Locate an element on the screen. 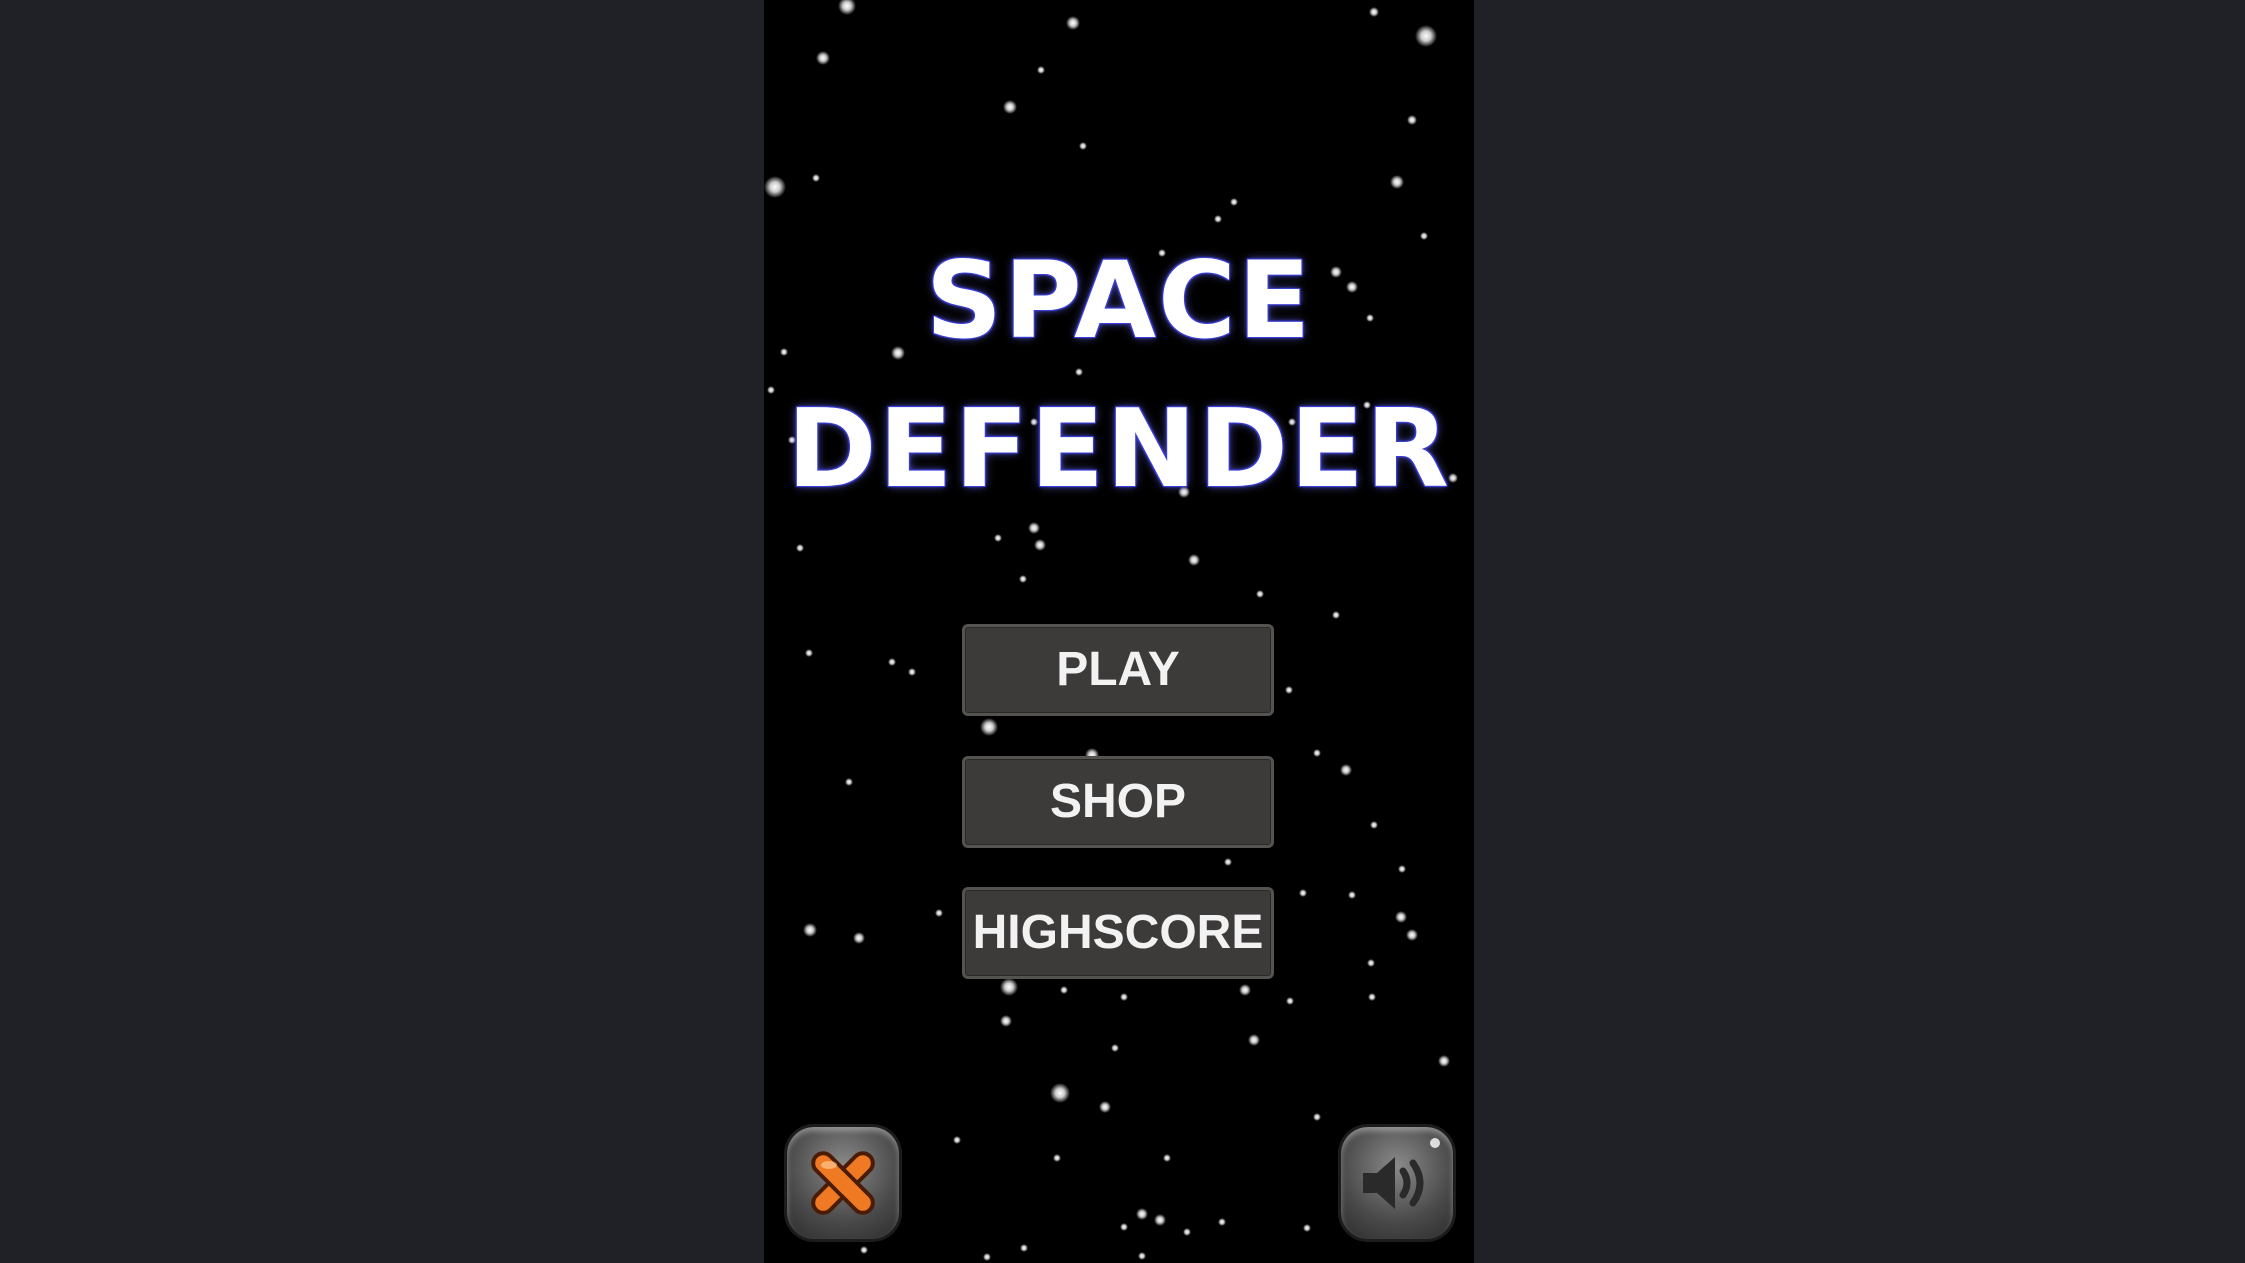  speaker-icon is located at coordinates (1401, 1173).